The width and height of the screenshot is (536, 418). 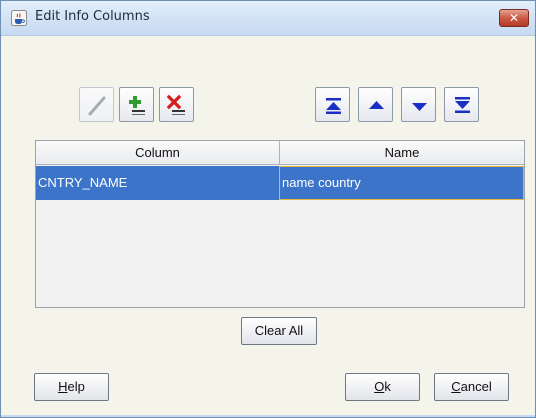 What do you see at coordinates (268, 18) in the screenshot?
I see `title-bar: Edit Info Columns ✕` at bounding box center [268, 18].